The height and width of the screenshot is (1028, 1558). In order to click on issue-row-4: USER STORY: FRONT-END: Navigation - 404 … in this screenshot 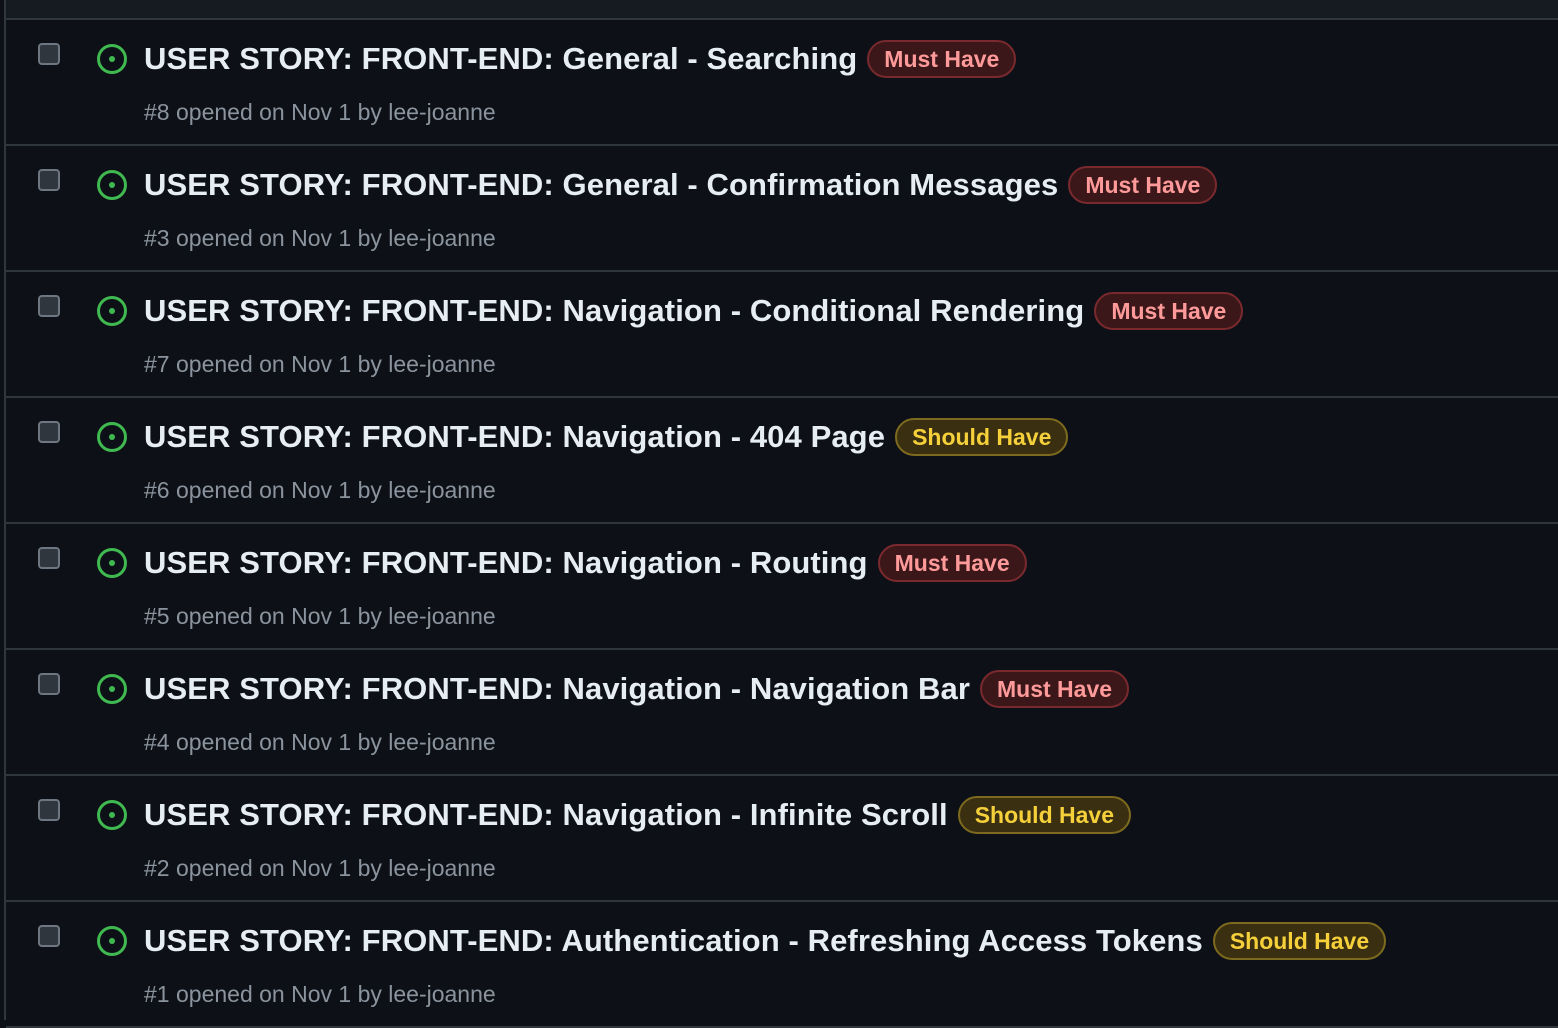, I will do `click(782, 461)`.